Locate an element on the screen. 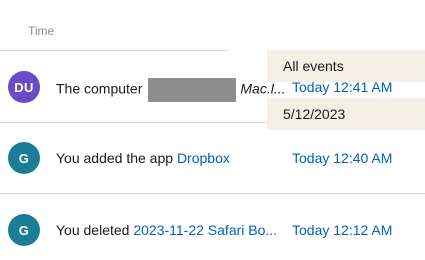  redacted-block is located at coordinates (192, 90).